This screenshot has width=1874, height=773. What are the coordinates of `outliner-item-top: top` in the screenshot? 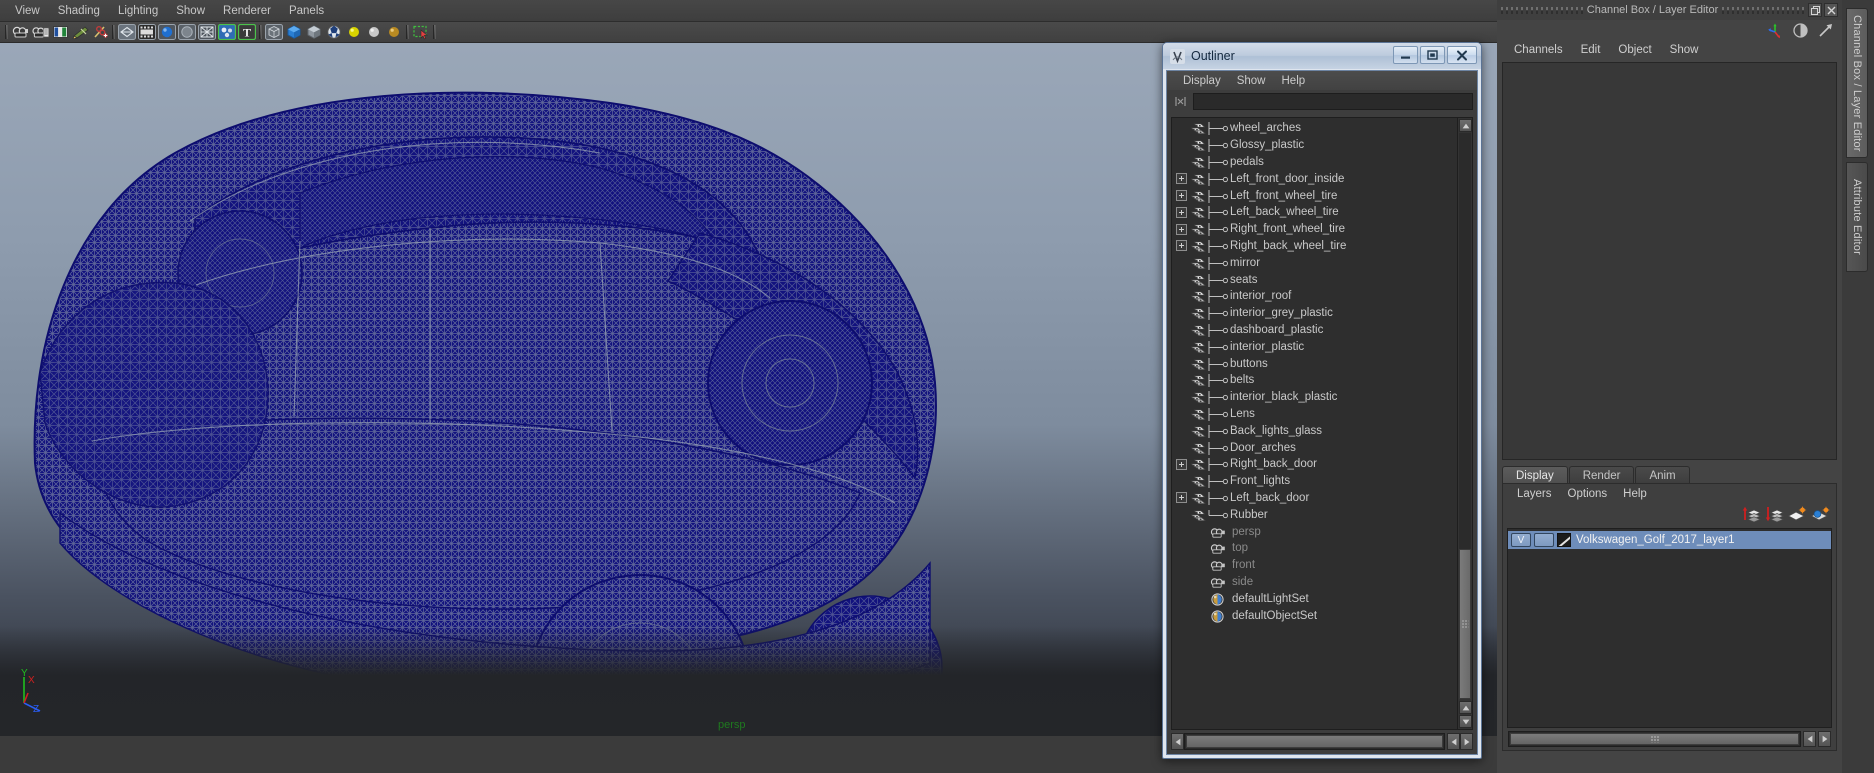 It's located at (1314, 548).